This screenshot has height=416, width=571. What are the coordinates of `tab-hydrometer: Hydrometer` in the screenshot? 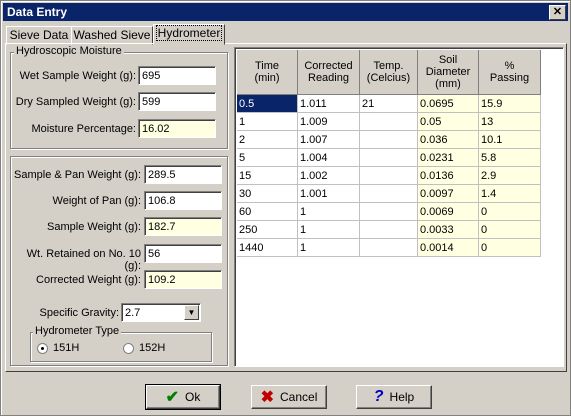 It's located at (189, 34).